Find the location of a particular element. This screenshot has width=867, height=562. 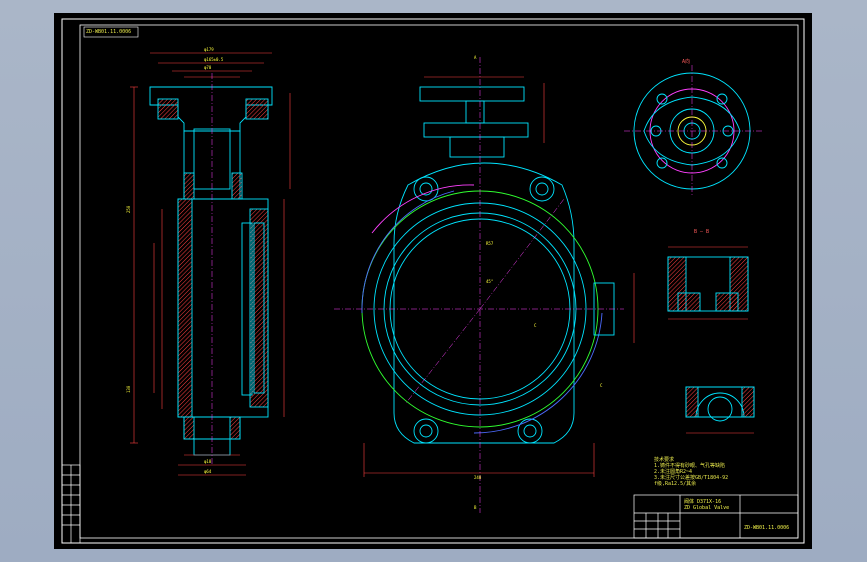

svg-text: φ165±0.5 is located at coordinates (214, 59).